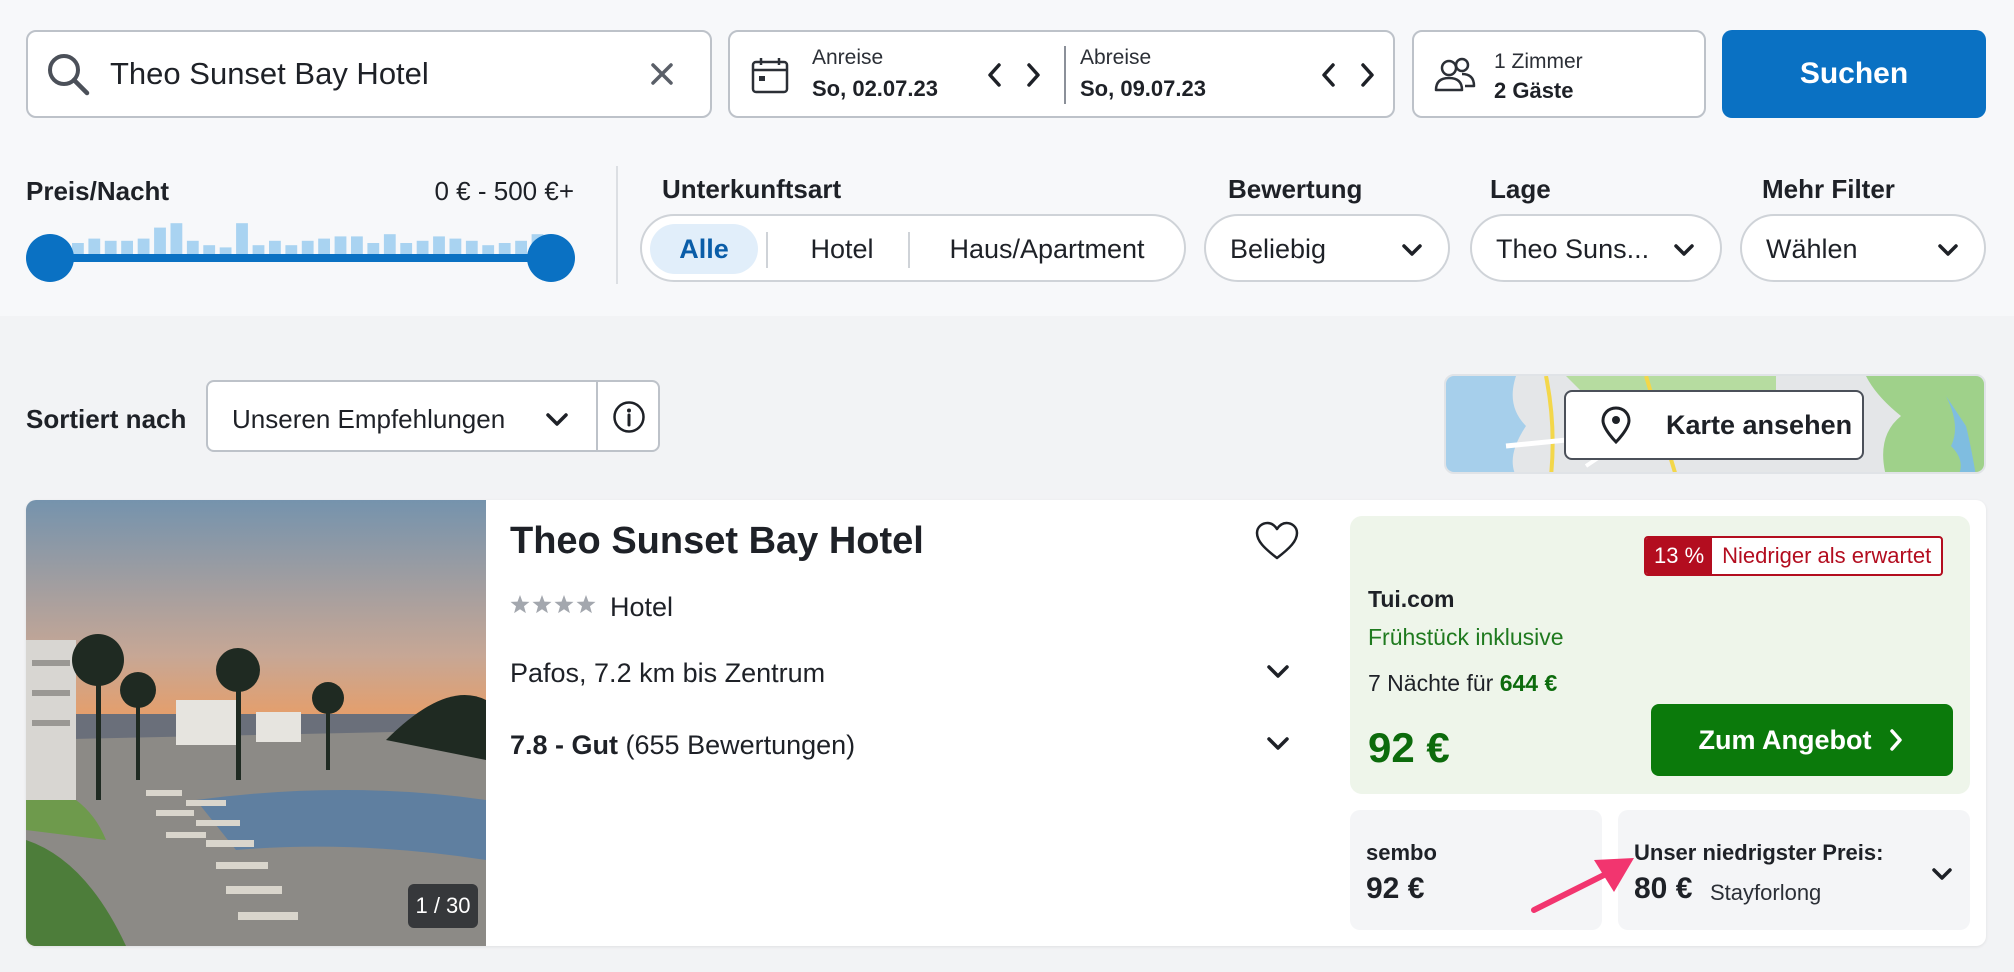 This screenshot has height=972, width=2014. Describe the element at coordinates (1863, 248) in the screenshot. I see `more-filters-dropdown: Wählen` at that location.